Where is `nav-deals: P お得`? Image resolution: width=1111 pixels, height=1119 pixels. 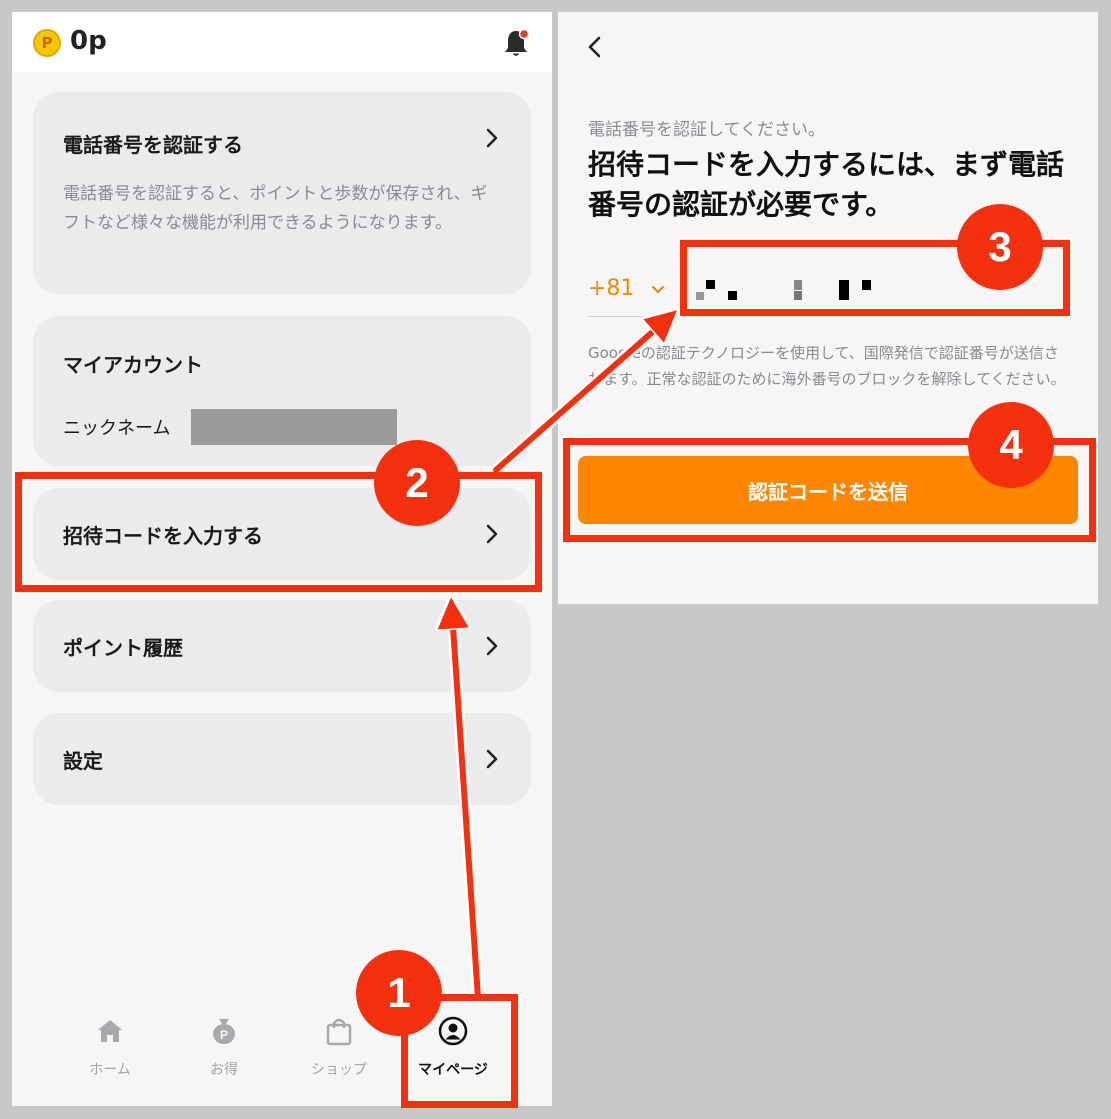 nav-deals: P お得 is located at coordinates (224, 1047).